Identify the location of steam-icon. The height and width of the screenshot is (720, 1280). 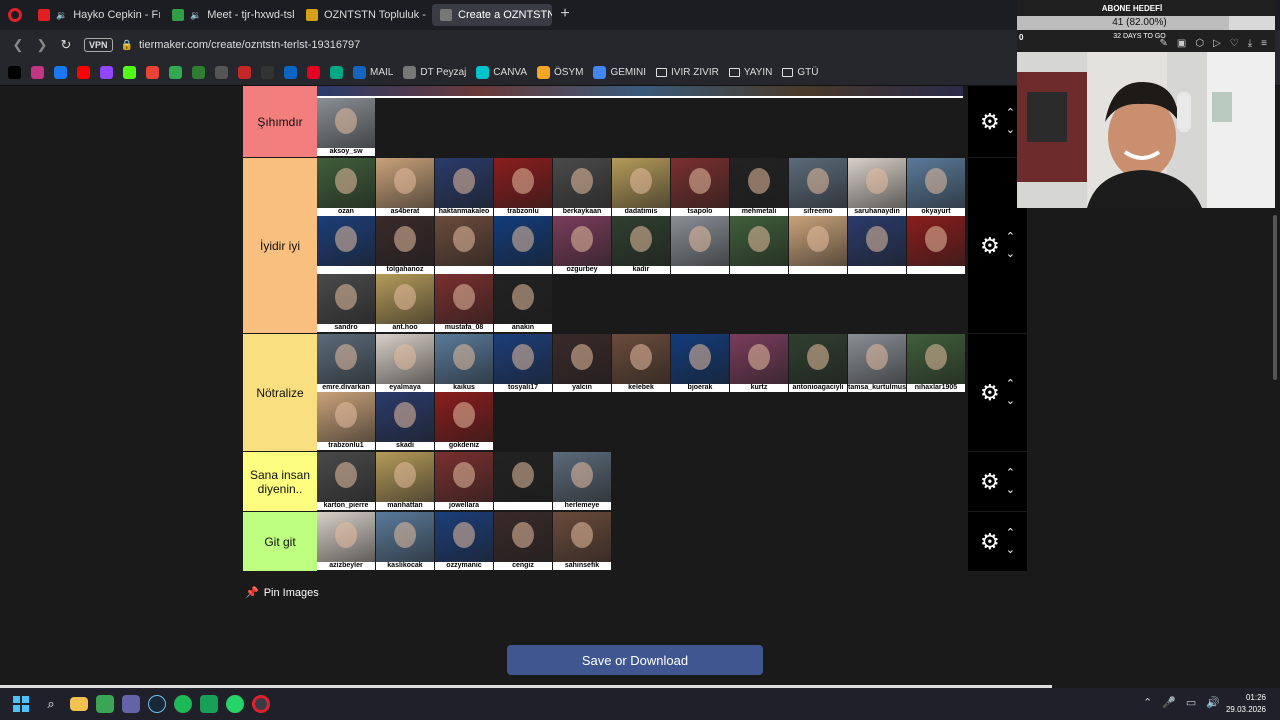
(157, 704).